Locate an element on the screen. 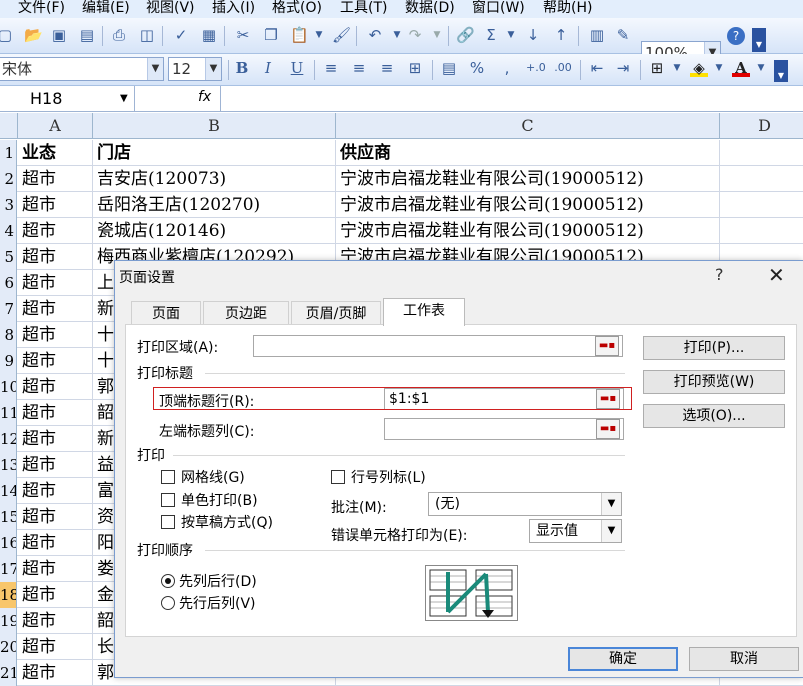  column-header-a: A is located at coordinates (55, 126).